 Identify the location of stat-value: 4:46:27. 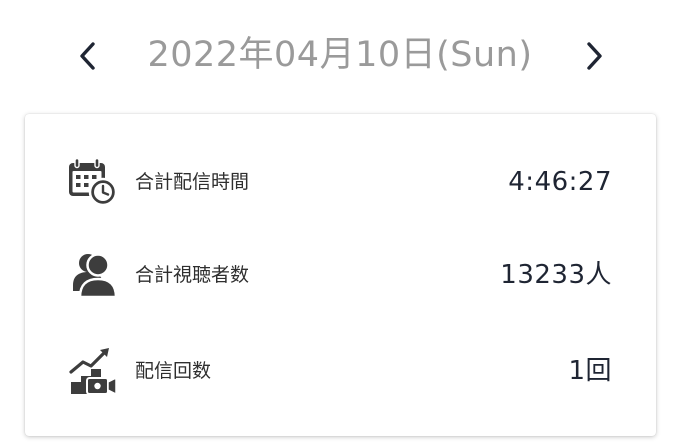
(560, 182).